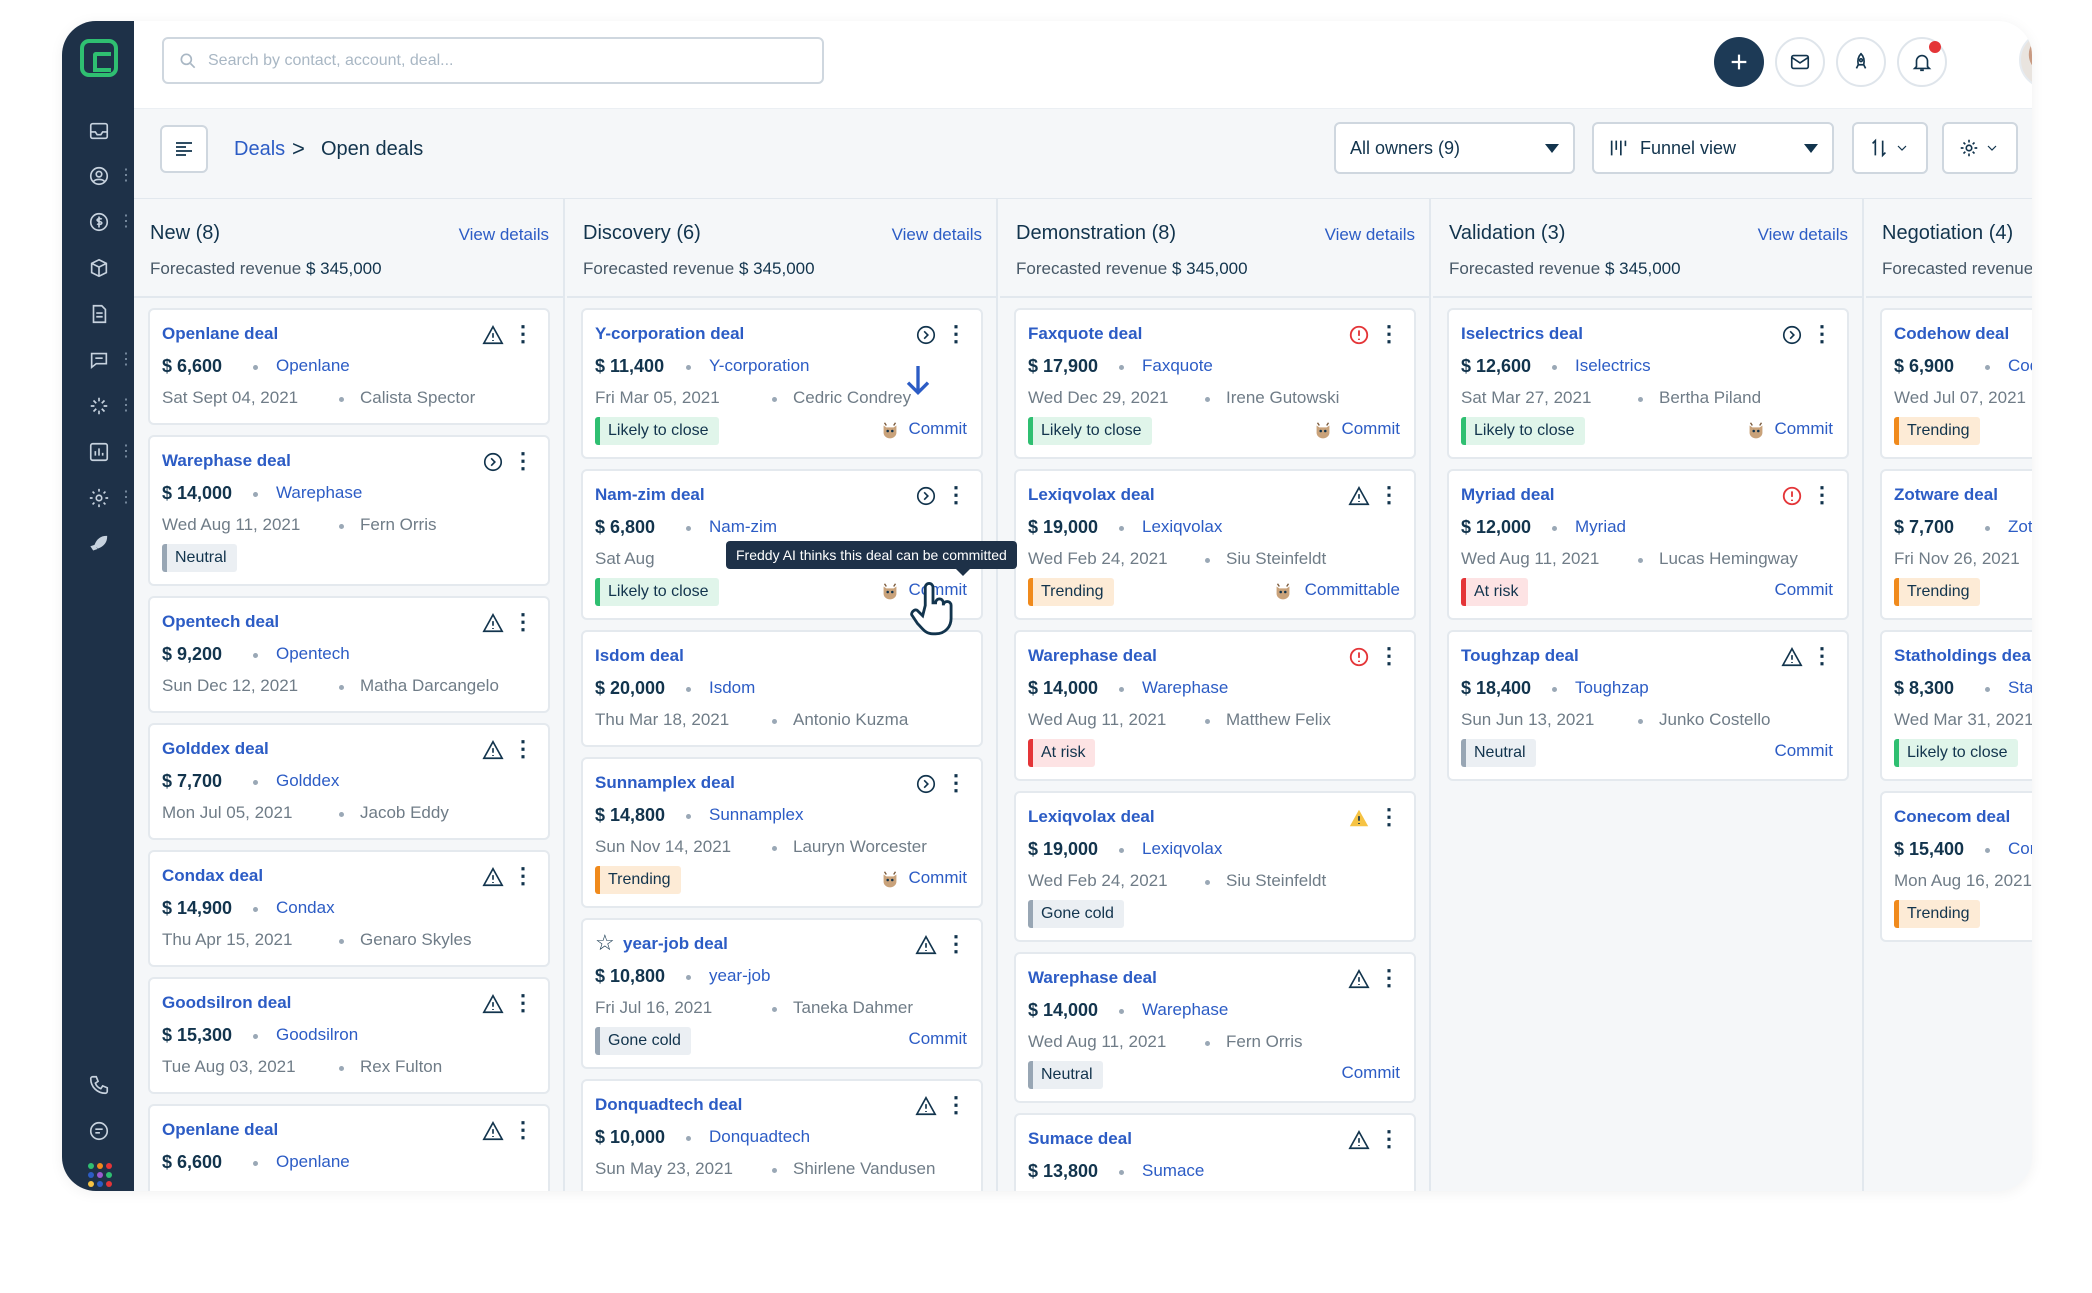 This screenshot has width=2092, height=1293. Describe the element at coordinates (99, 176) in the screenshot. I see `contacts-icon` at that location.